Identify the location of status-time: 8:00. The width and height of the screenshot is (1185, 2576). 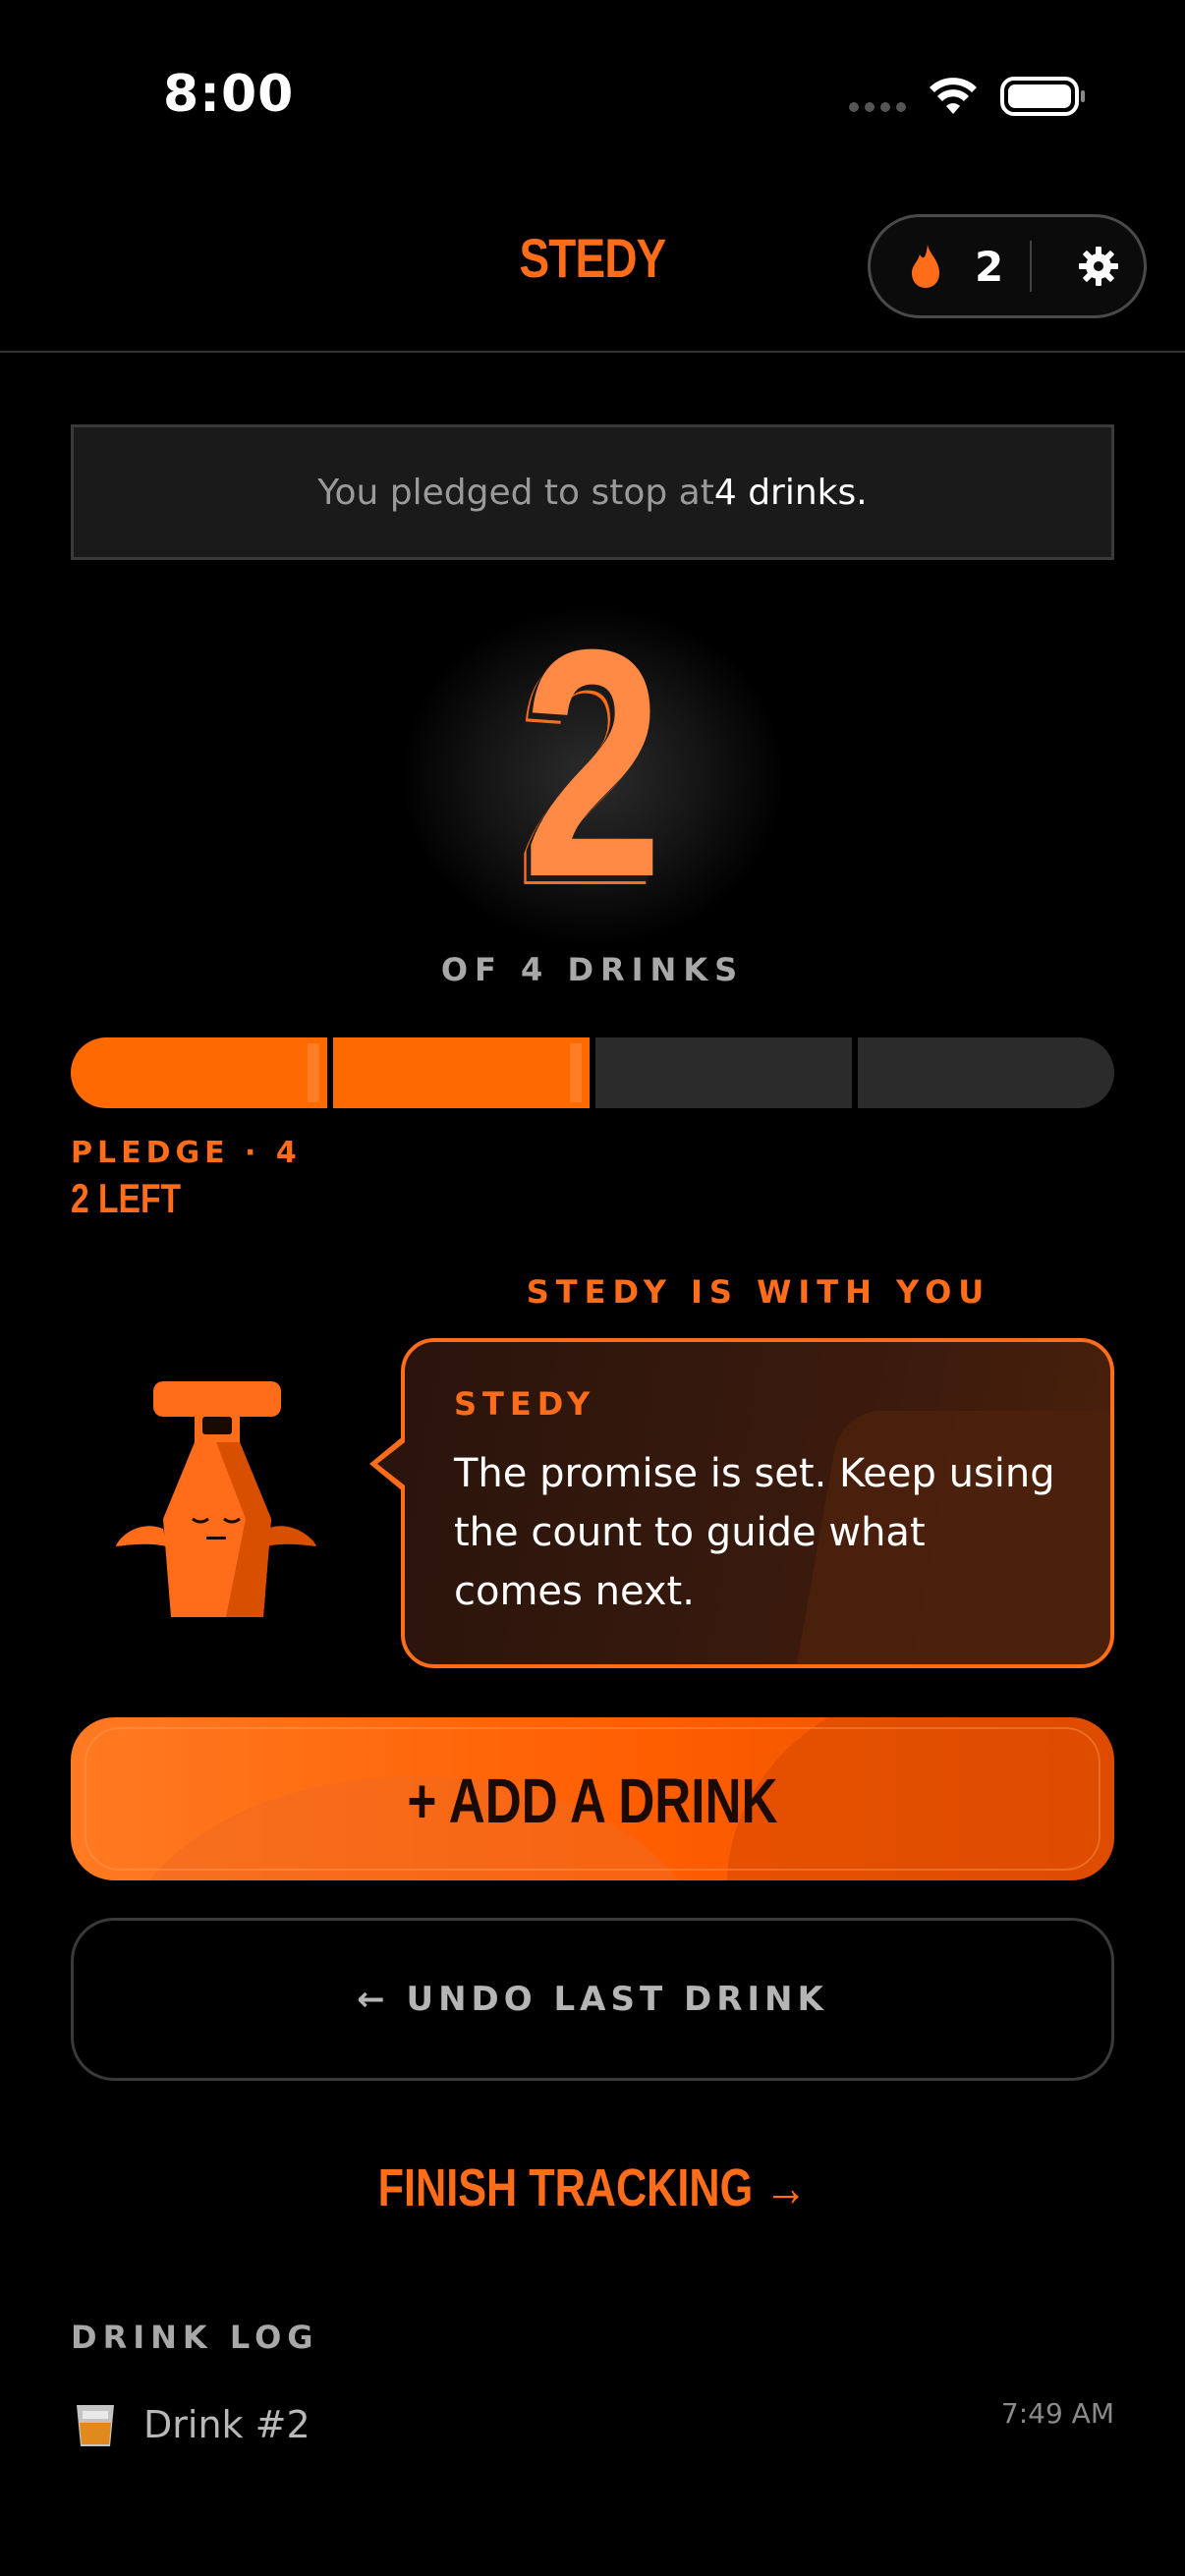
(229, 94).